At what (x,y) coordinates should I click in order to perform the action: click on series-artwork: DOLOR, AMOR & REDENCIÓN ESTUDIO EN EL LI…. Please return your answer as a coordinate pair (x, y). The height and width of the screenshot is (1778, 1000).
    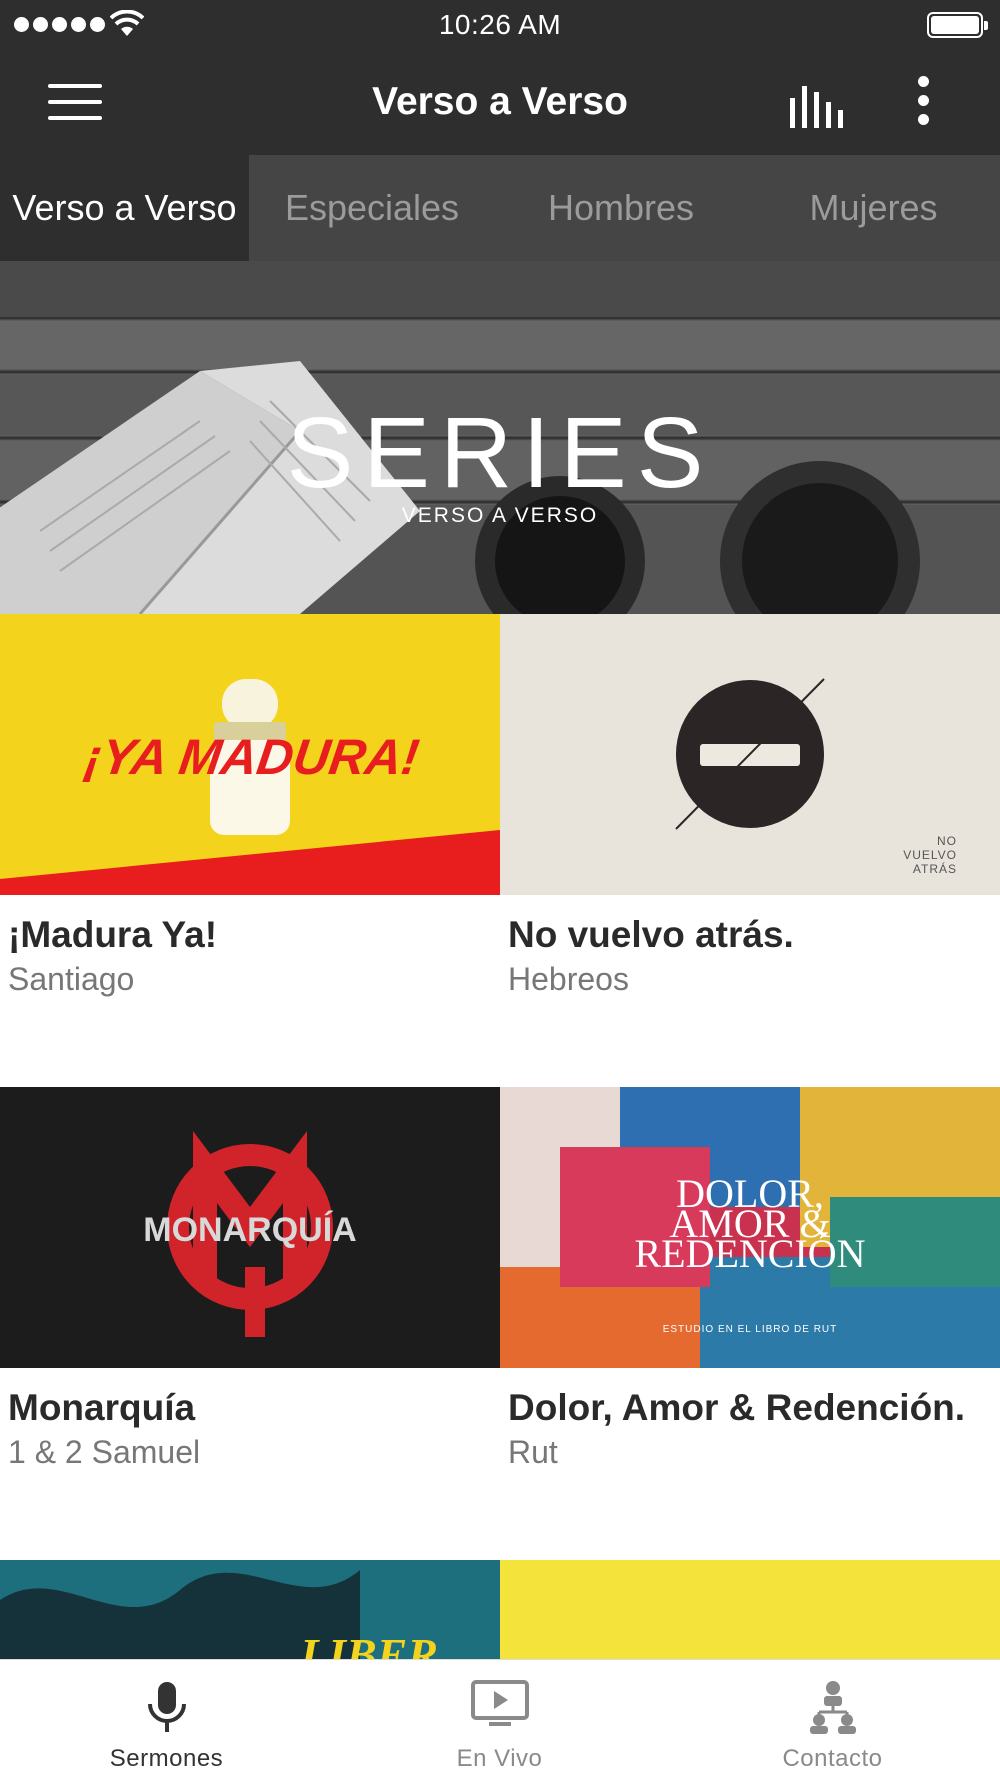
    Looking at the image, I should click on (750, 1227).